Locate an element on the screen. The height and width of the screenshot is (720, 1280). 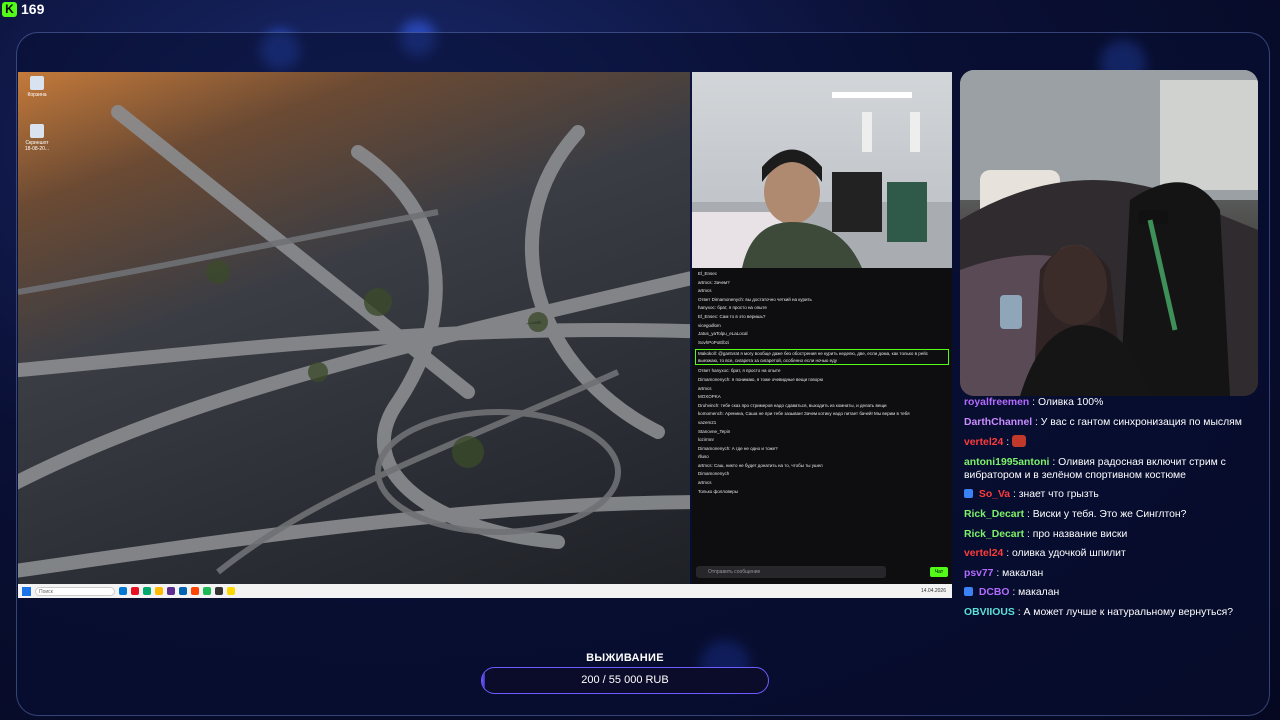
embedded-chat-line: vazem21 is located at coordinates (707, 422).